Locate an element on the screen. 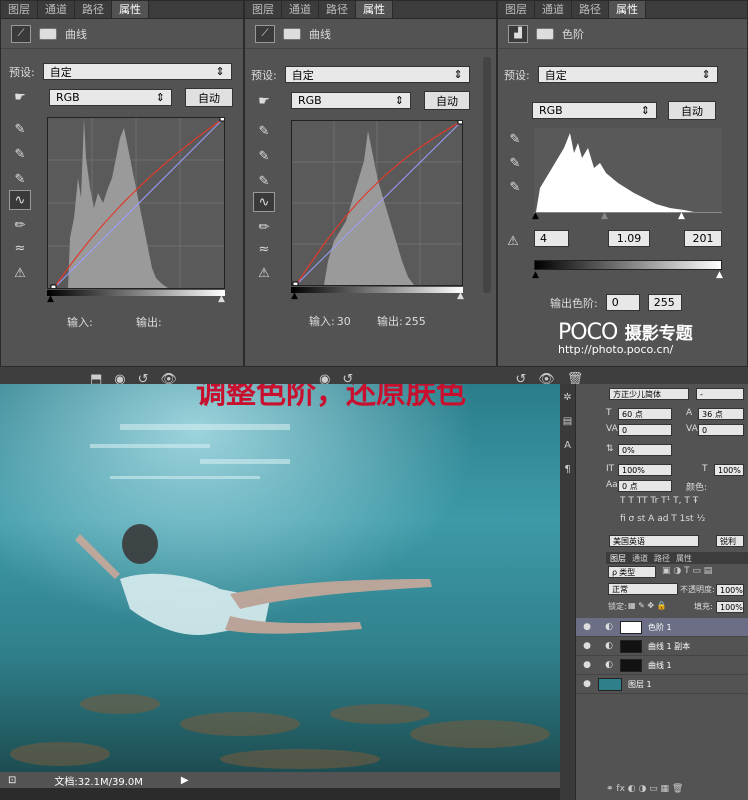 This screenshot has height=800, width=748. output-white-slider: ▲ is located at coordinates (719, 275).